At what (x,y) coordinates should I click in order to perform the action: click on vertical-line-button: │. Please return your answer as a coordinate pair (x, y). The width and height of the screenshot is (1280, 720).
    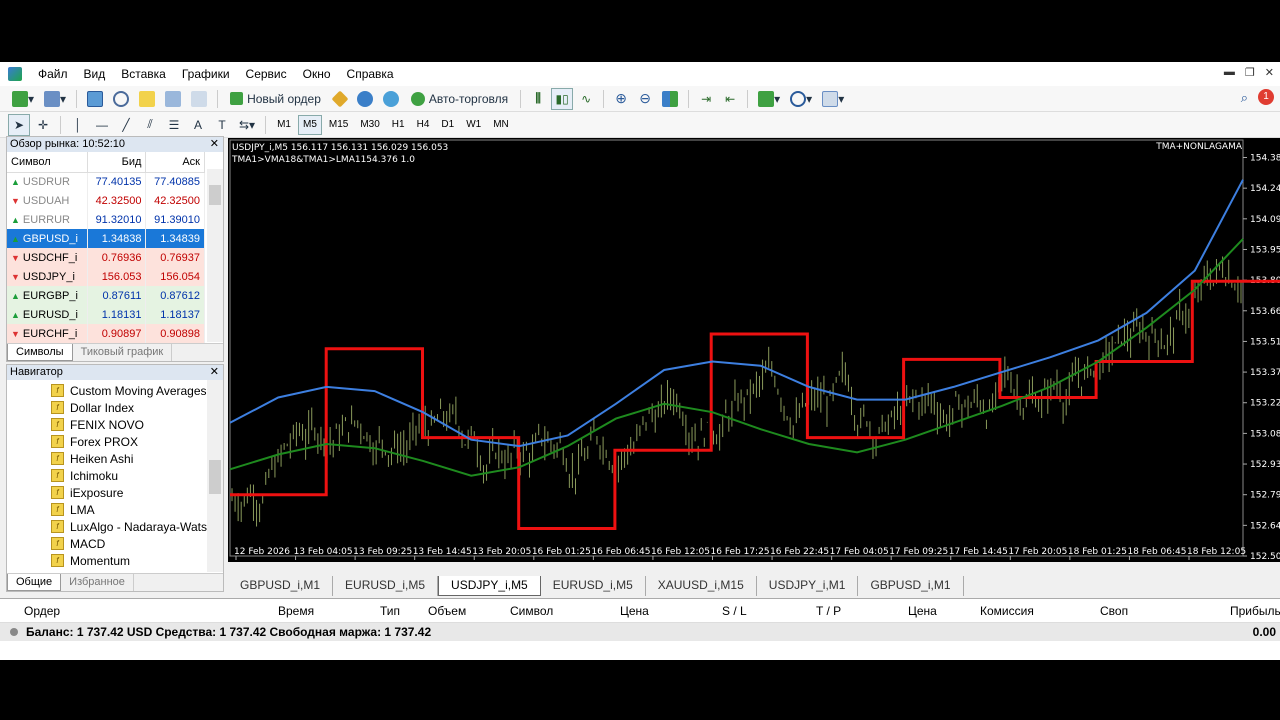
    Looking at the image, I should click on (78, 125).